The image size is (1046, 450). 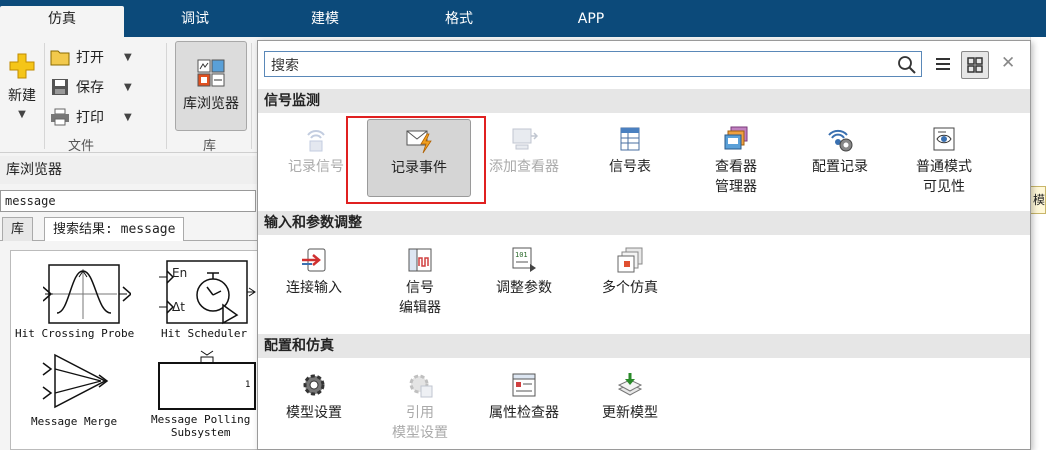 I want to click on multiple-simulations-button: 多个仿真, so click(x=630, y=272).